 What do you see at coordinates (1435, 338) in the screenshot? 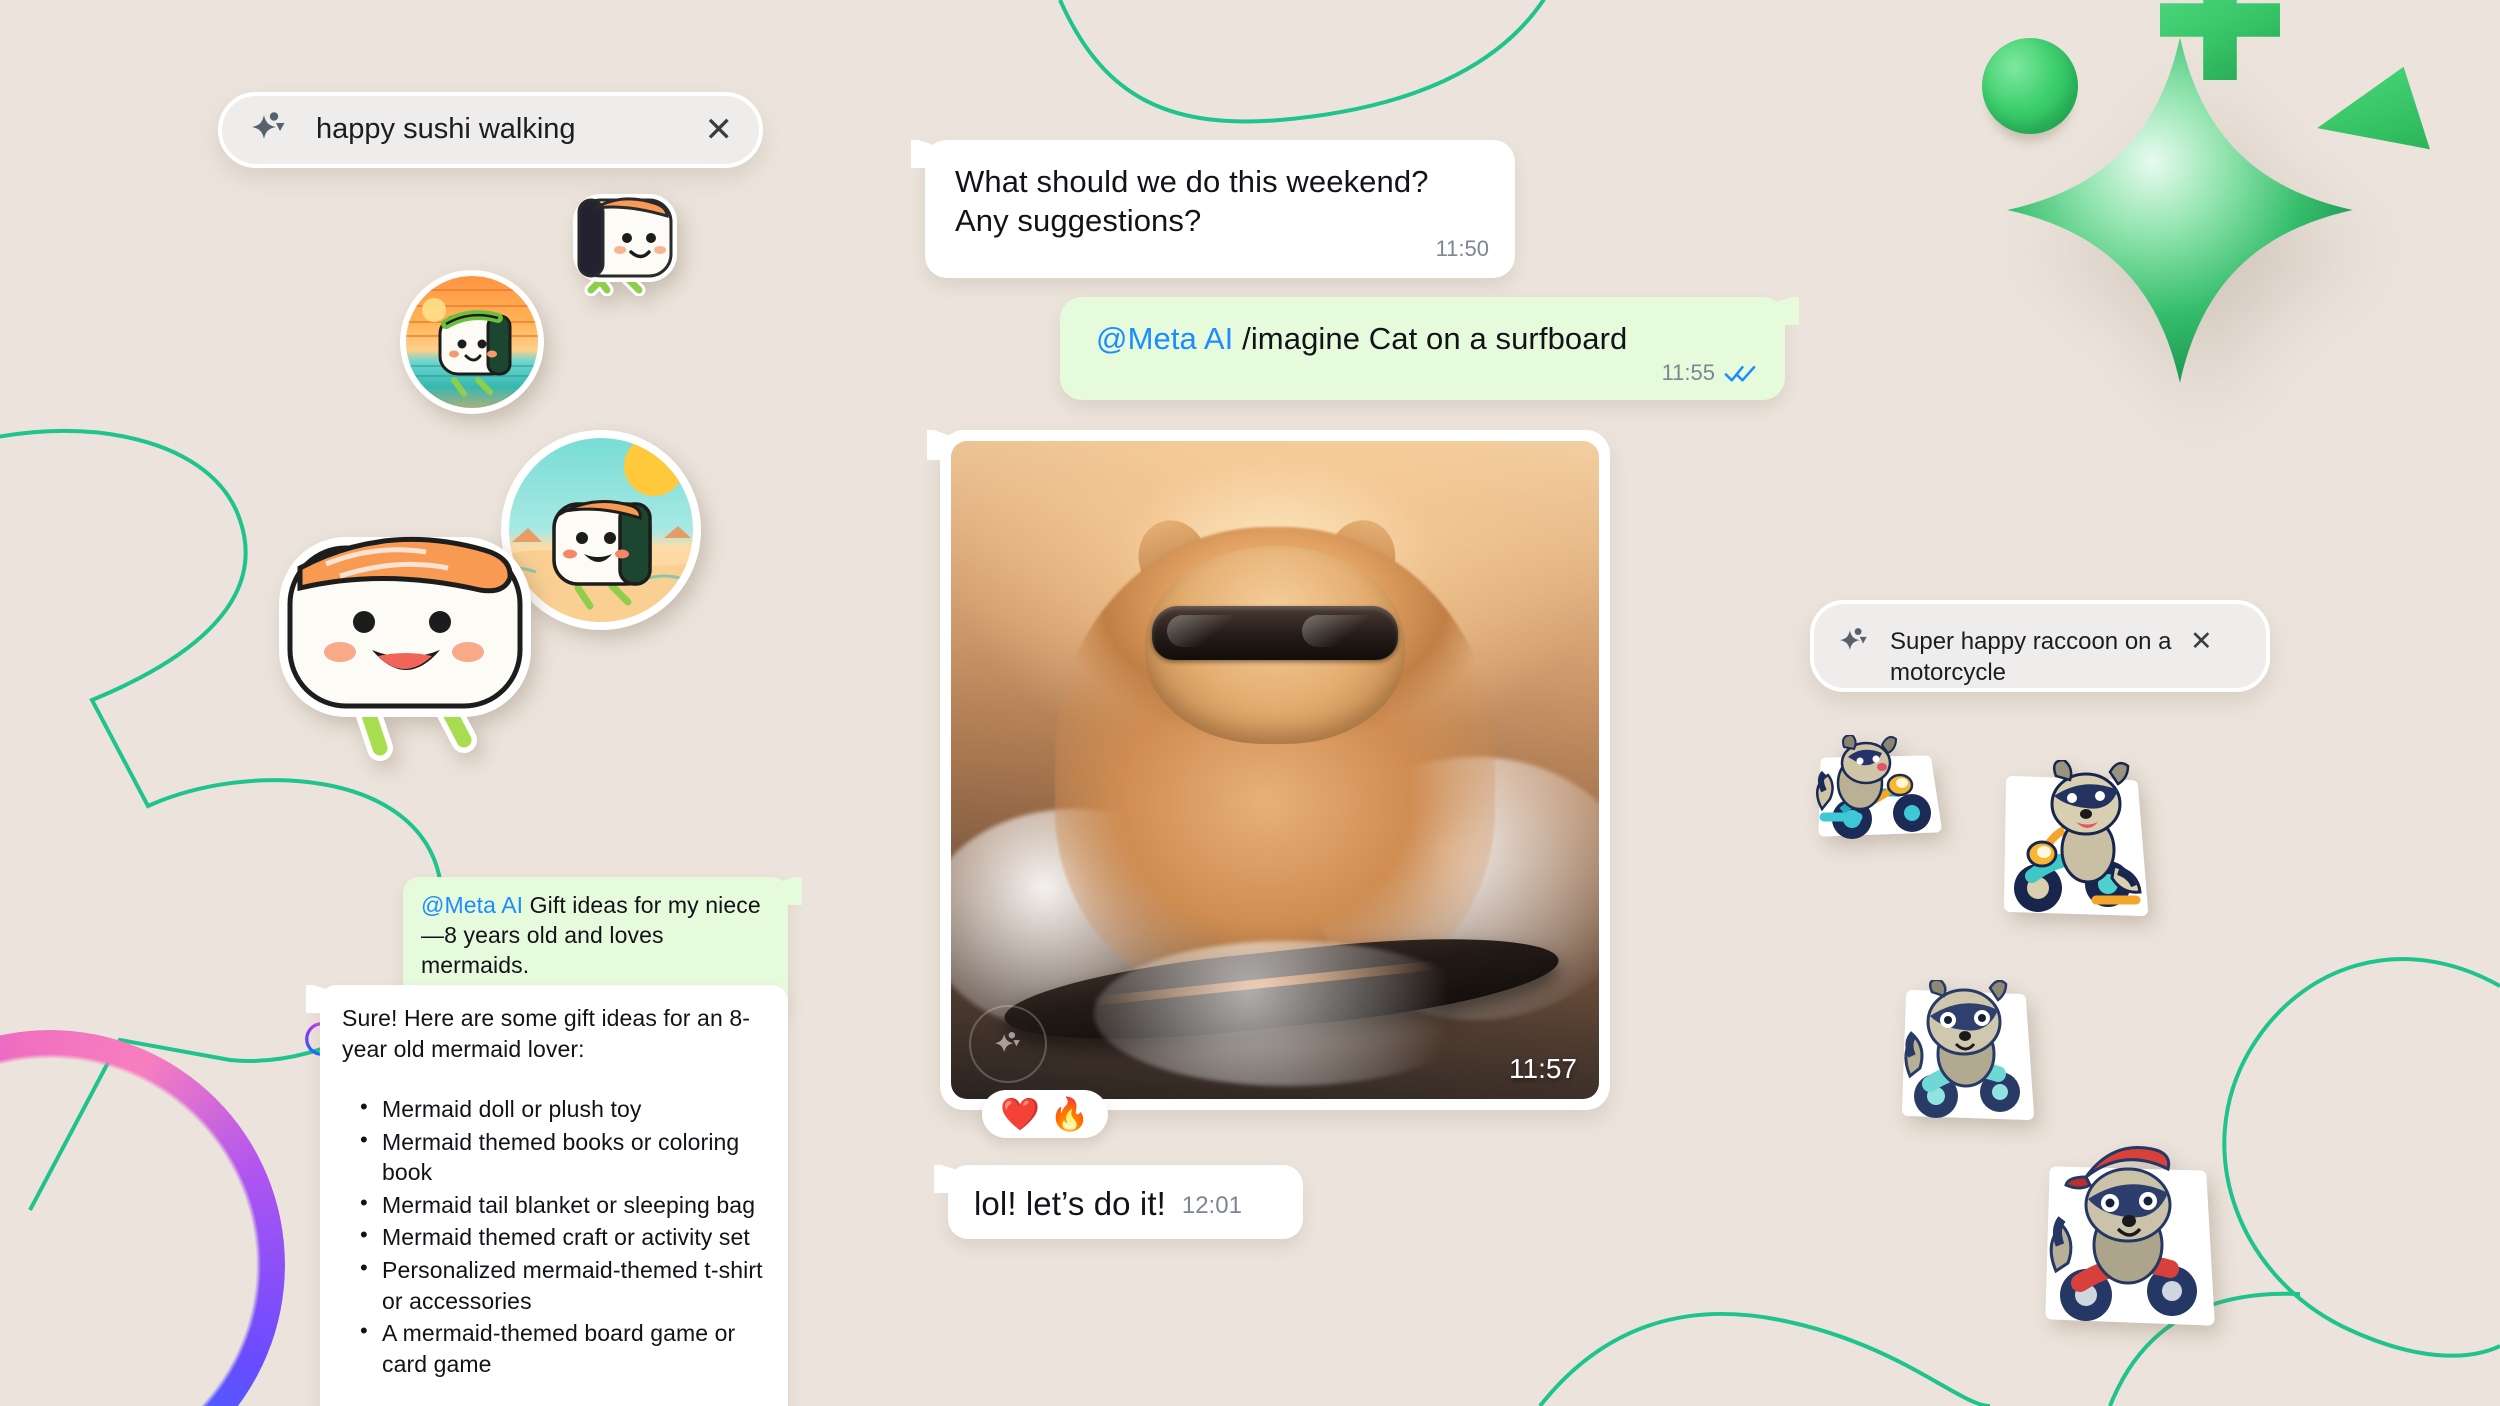
I see `message-body: /imagine Cat on a surfboard` at bounding box center [1435, 338].